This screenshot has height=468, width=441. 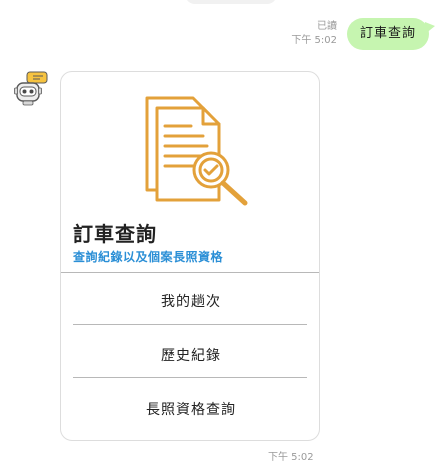 What do you see at coordinates (387, 33) in the screenshot?
I see `outgoing-message-text: 訂車查詢` at bounding box center [387, 33].